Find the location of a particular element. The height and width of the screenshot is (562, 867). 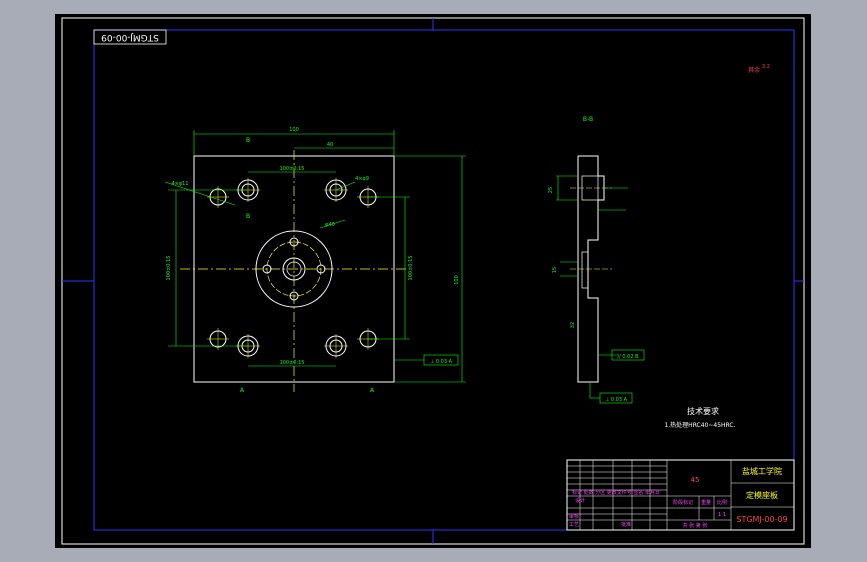

tech-req-title: 技术要求 is located at coordinates (703, 411).